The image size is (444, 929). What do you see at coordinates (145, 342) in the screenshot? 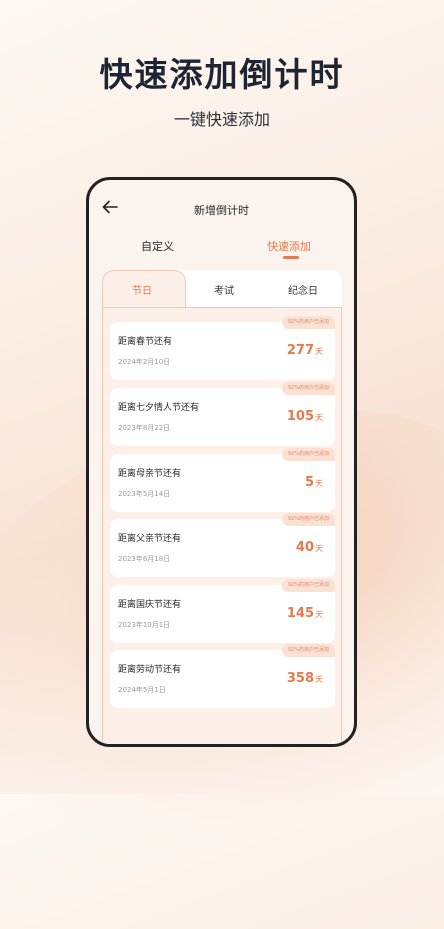
I see `item-title: 距离春节还有` at bounding box center [145, 342].